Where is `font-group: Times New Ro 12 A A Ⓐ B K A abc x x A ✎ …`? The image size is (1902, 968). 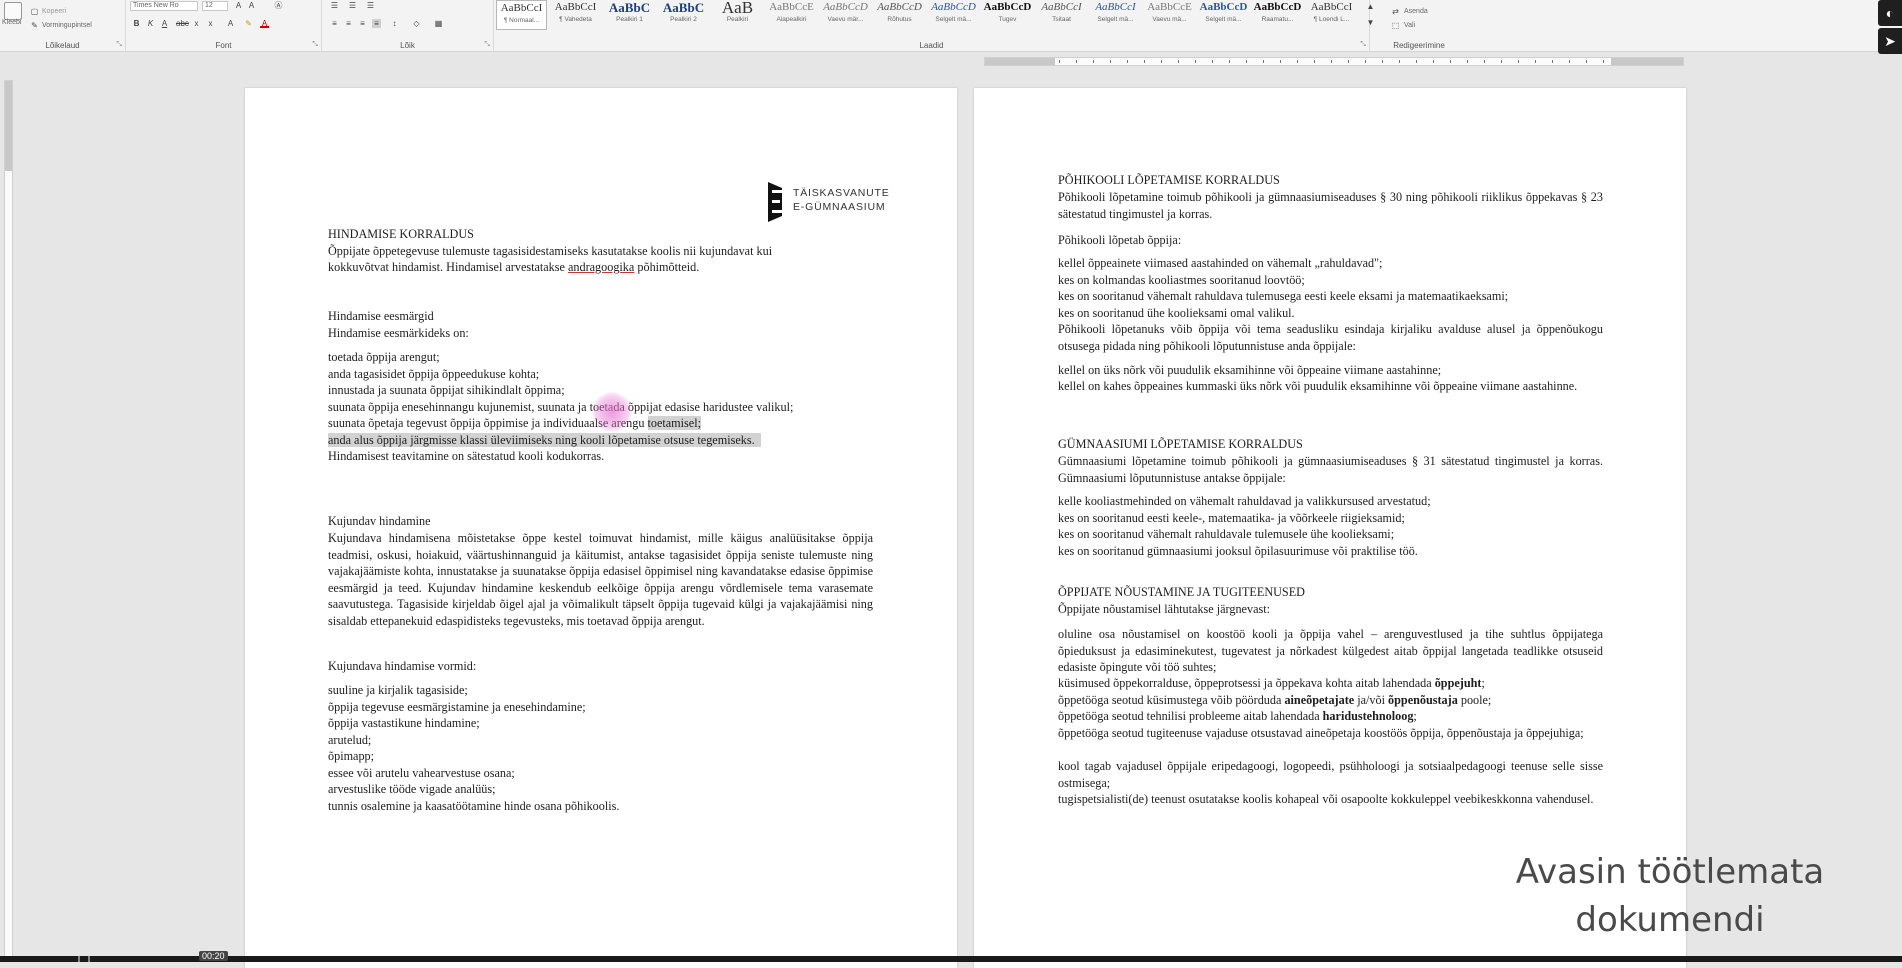 font-group: Times New Ro 12 A A Ⓐ B K A abc x x A ✎ … is located at coordinates (224, 26).